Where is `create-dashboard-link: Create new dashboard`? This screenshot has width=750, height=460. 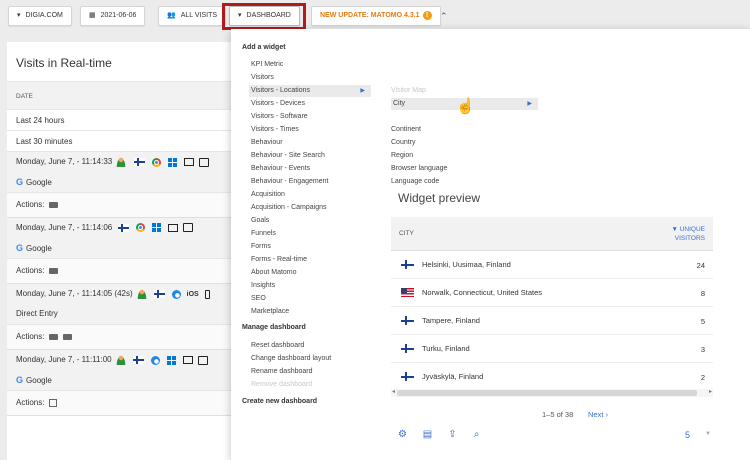
create-dashboard-link: Create new dashboard is located at coordinates (279, 401).